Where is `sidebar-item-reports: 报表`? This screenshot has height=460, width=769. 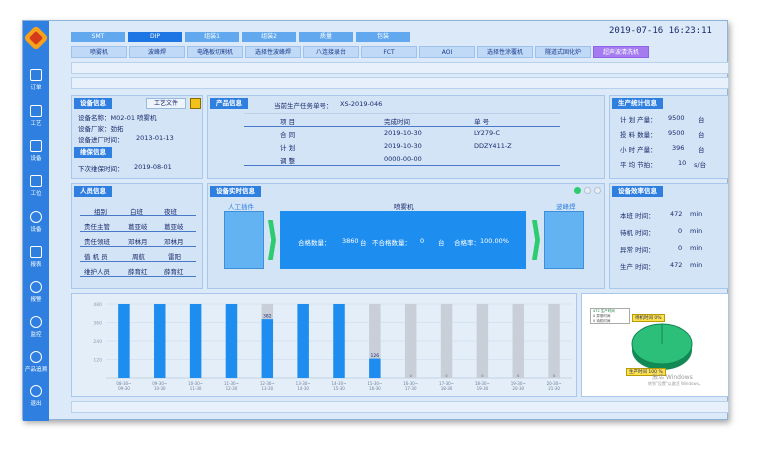
sidebar-item-reports: 报表 is located at coordinates (36, 257).